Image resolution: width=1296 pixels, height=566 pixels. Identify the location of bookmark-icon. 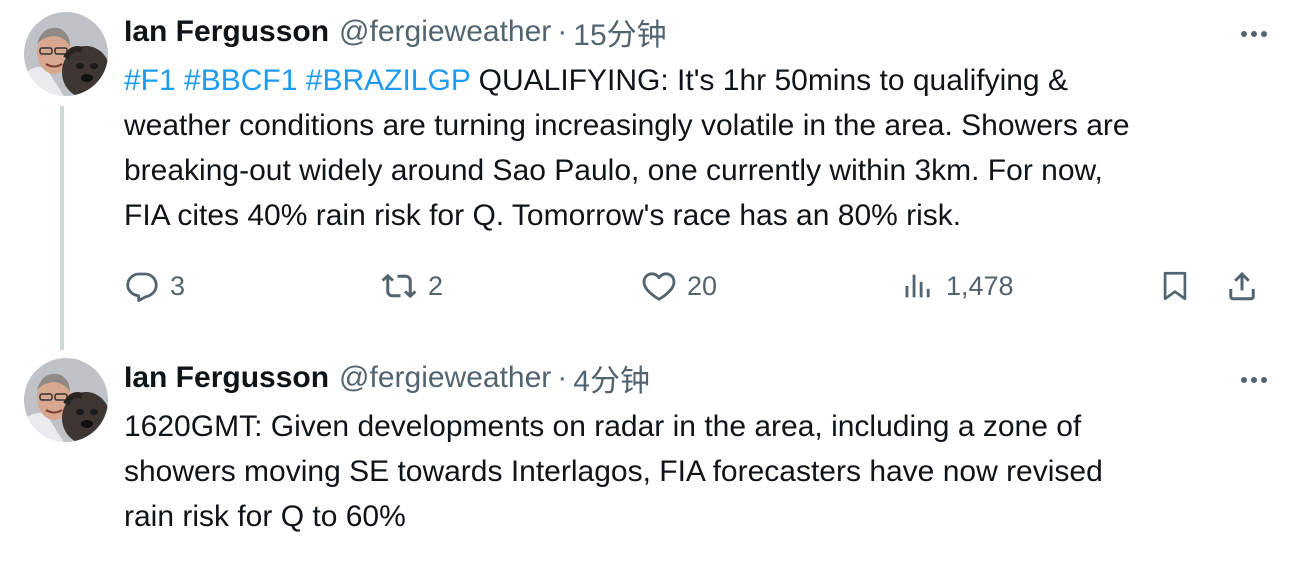
(1175, 286).